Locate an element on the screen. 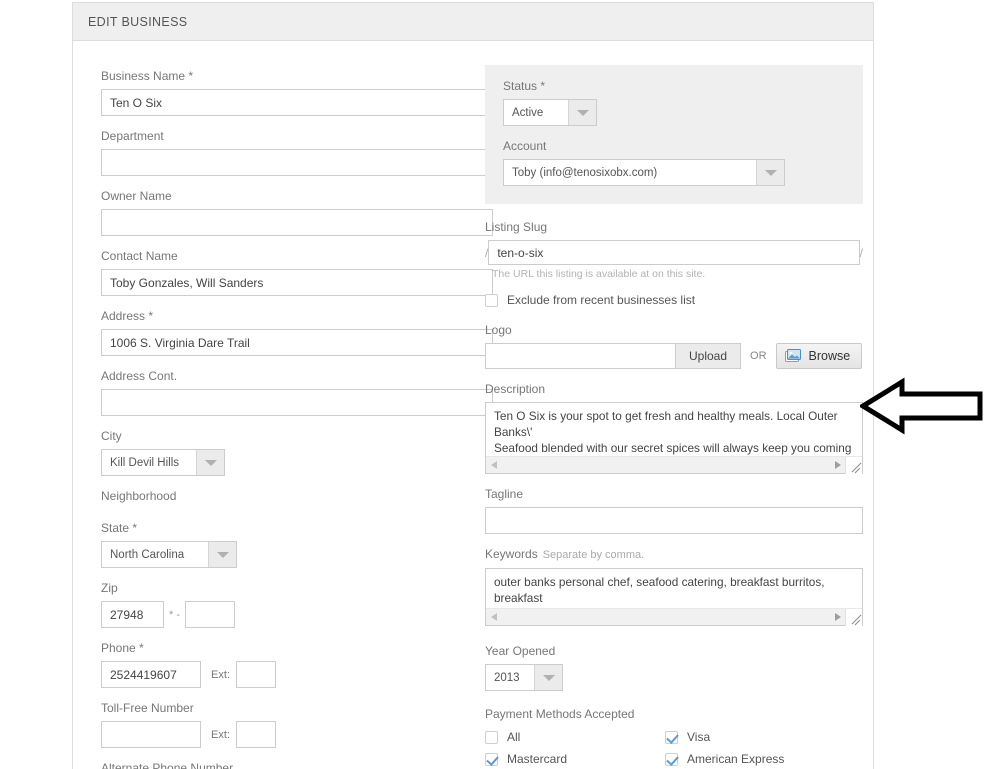  exclude-recent-checkbox-row: Exclude from recent businesses list is located at coordinates (674, 300).